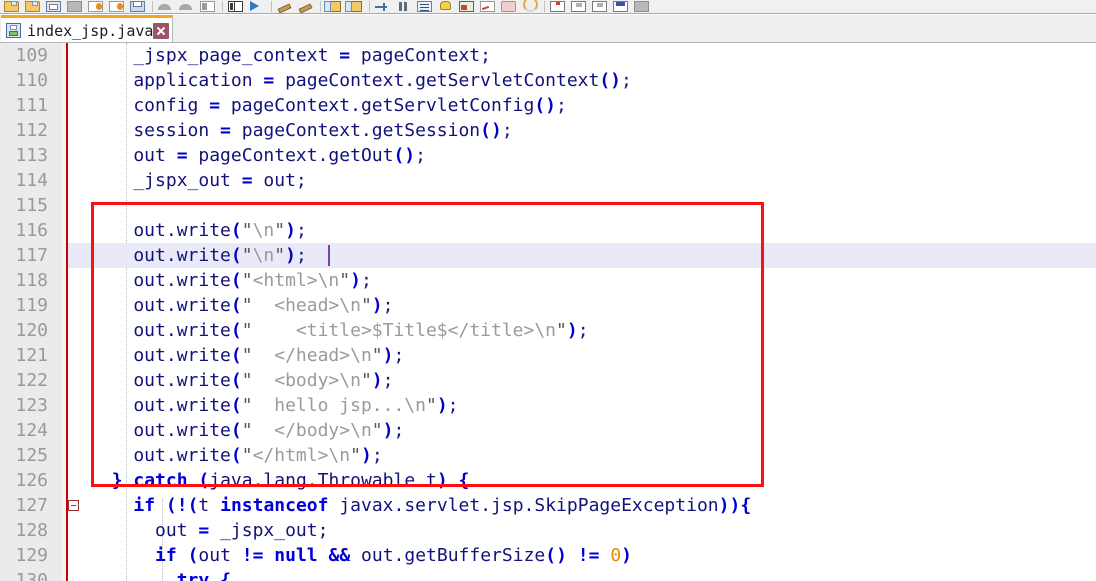 The width and height of the screenshot is (1096, 581). What do you see at coordinates (548, 155) in the screenshot?
I see `code-line: 113 out = pageContext.getOut();` at bounding box center [548, 155].